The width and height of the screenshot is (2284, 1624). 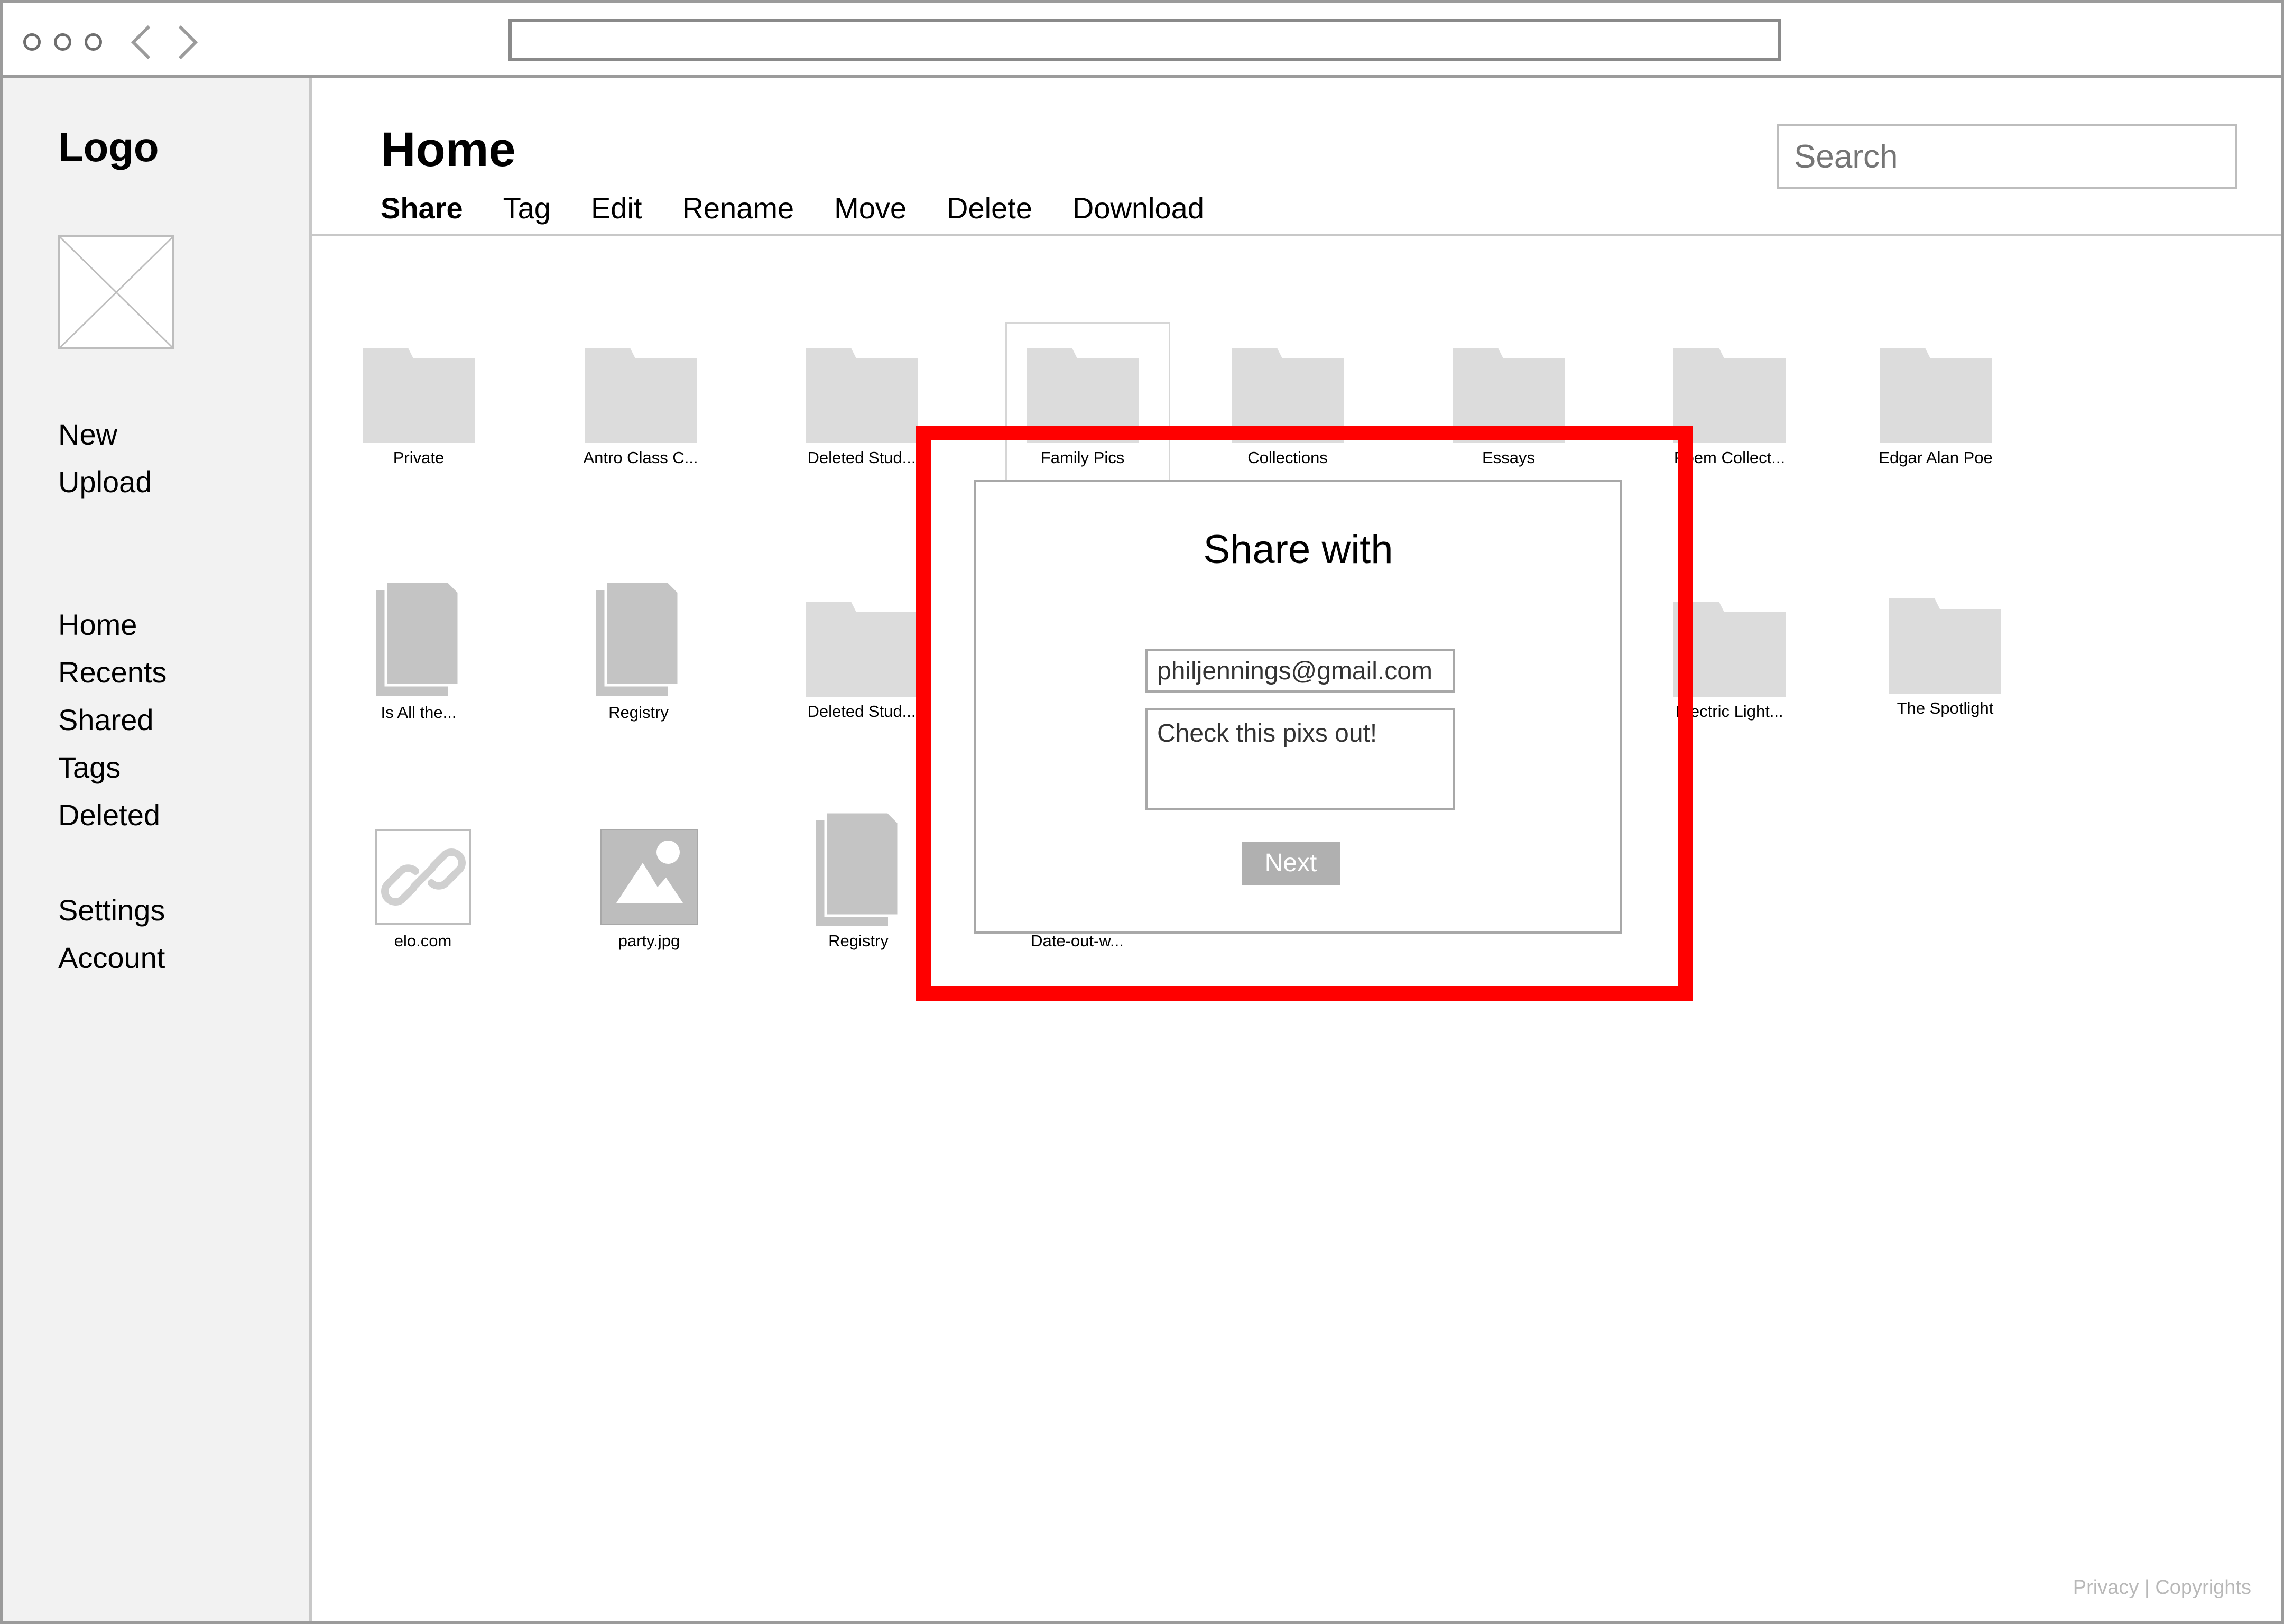 I want to click on toolbar-move: Move, so click(x=870, y=208).